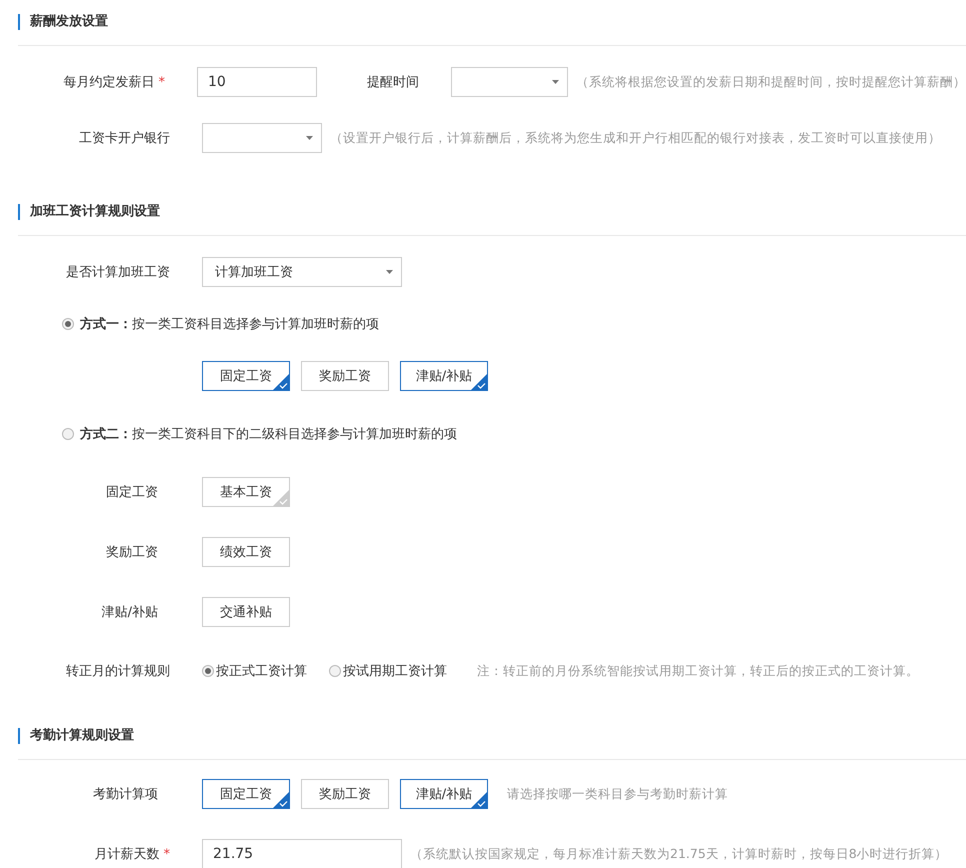  Describe the element at coordinates (124, 138) in the screenshot. I see `field-label: 工资卡开户银行` at that location.